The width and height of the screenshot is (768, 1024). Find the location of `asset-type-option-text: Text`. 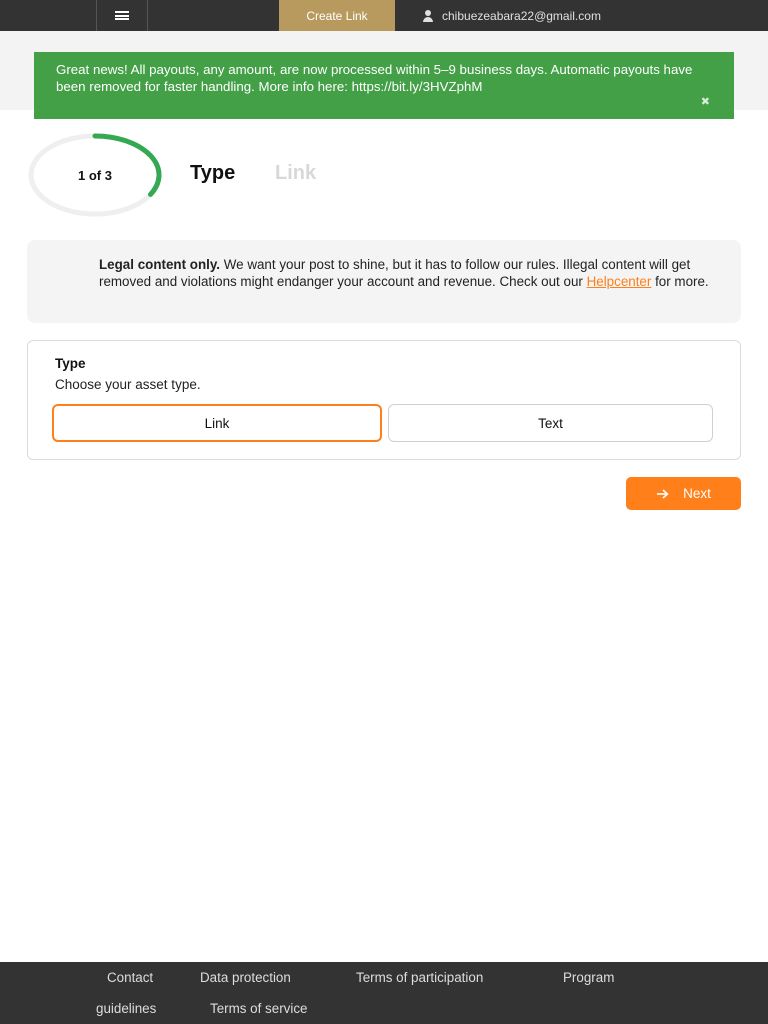

asset-type-option-text: Text is located at coordinates (550, 423).